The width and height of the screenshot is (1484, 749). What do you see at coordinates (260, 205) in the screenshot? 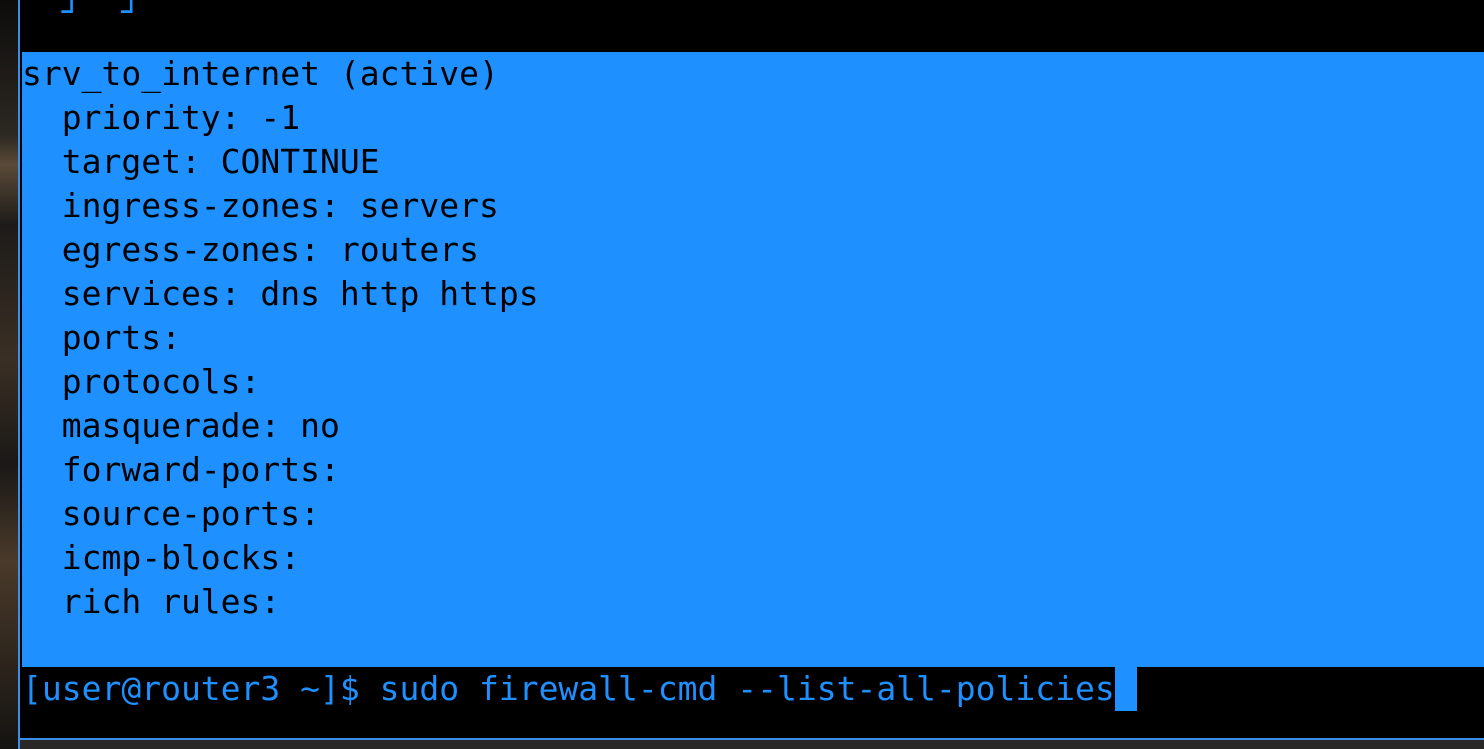
I see `output-line: ingress-zones: servers` at bounding box center [260, 205].